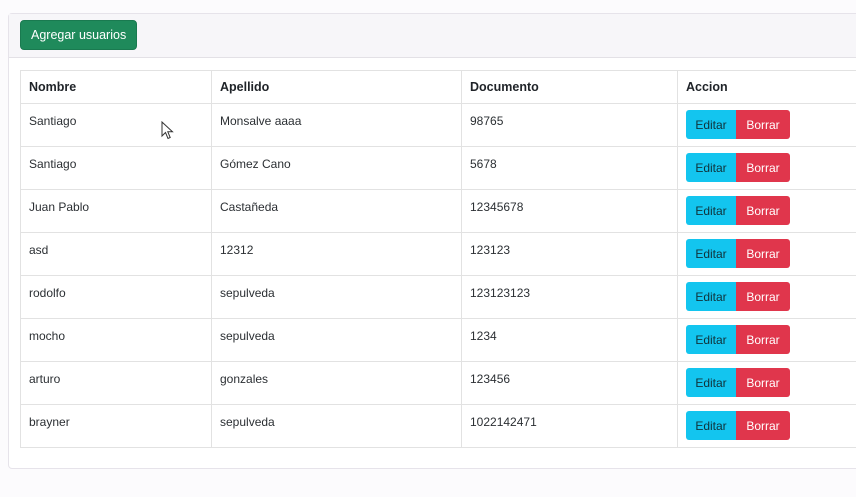  Describe the element at coordinates (569, 211) in the screenshot. I see `cell-documento: 12345678` at that location.